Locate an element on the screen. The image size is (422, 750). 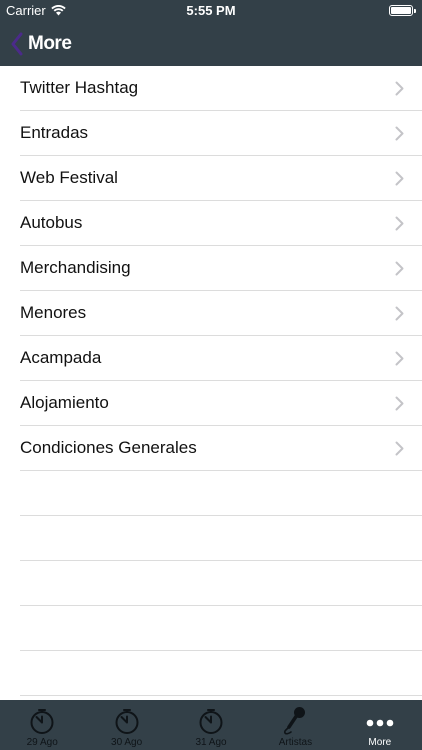
menu-item-menores: Menores is located at coordinates (221, 313).